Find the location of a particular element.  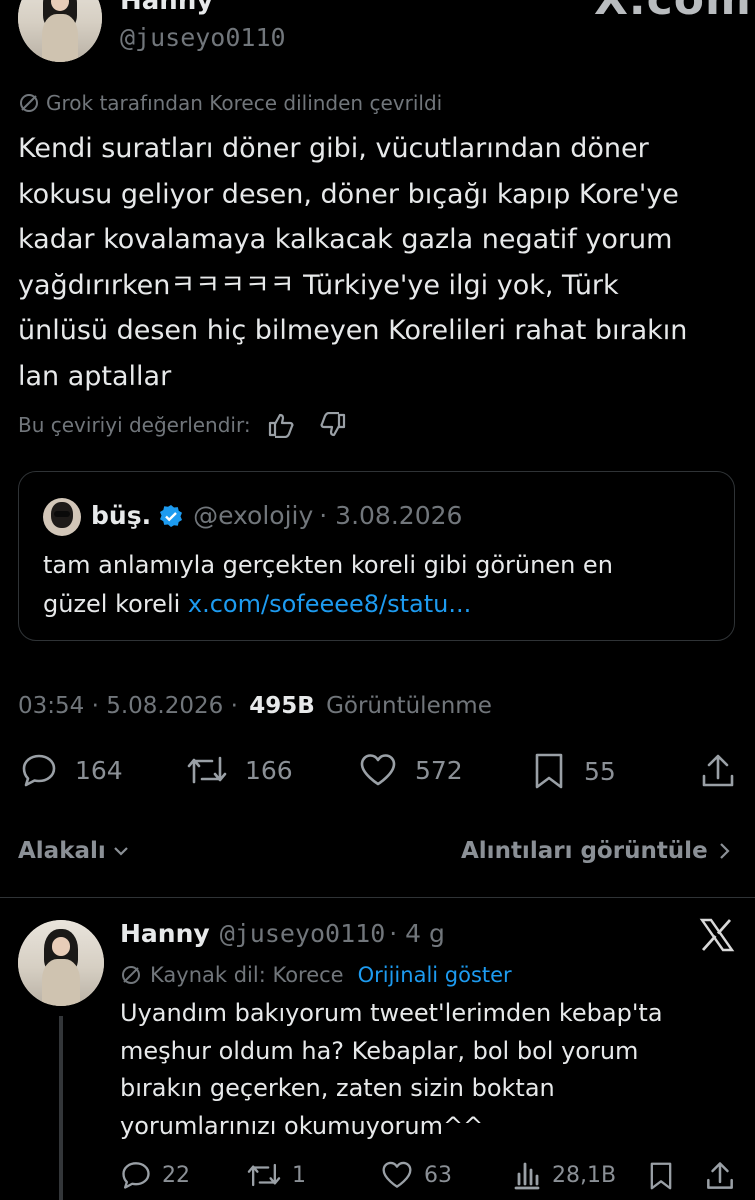

reply-like-action: 63 is located at coordinates (416, 1175).